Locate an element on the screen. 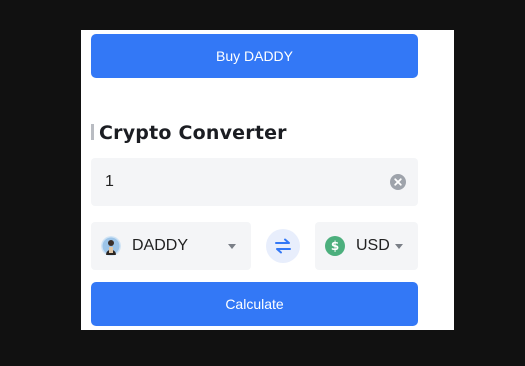 This screenshot has width=525, height=366. swap-arrows-icon is located at coordinates (283, 246).